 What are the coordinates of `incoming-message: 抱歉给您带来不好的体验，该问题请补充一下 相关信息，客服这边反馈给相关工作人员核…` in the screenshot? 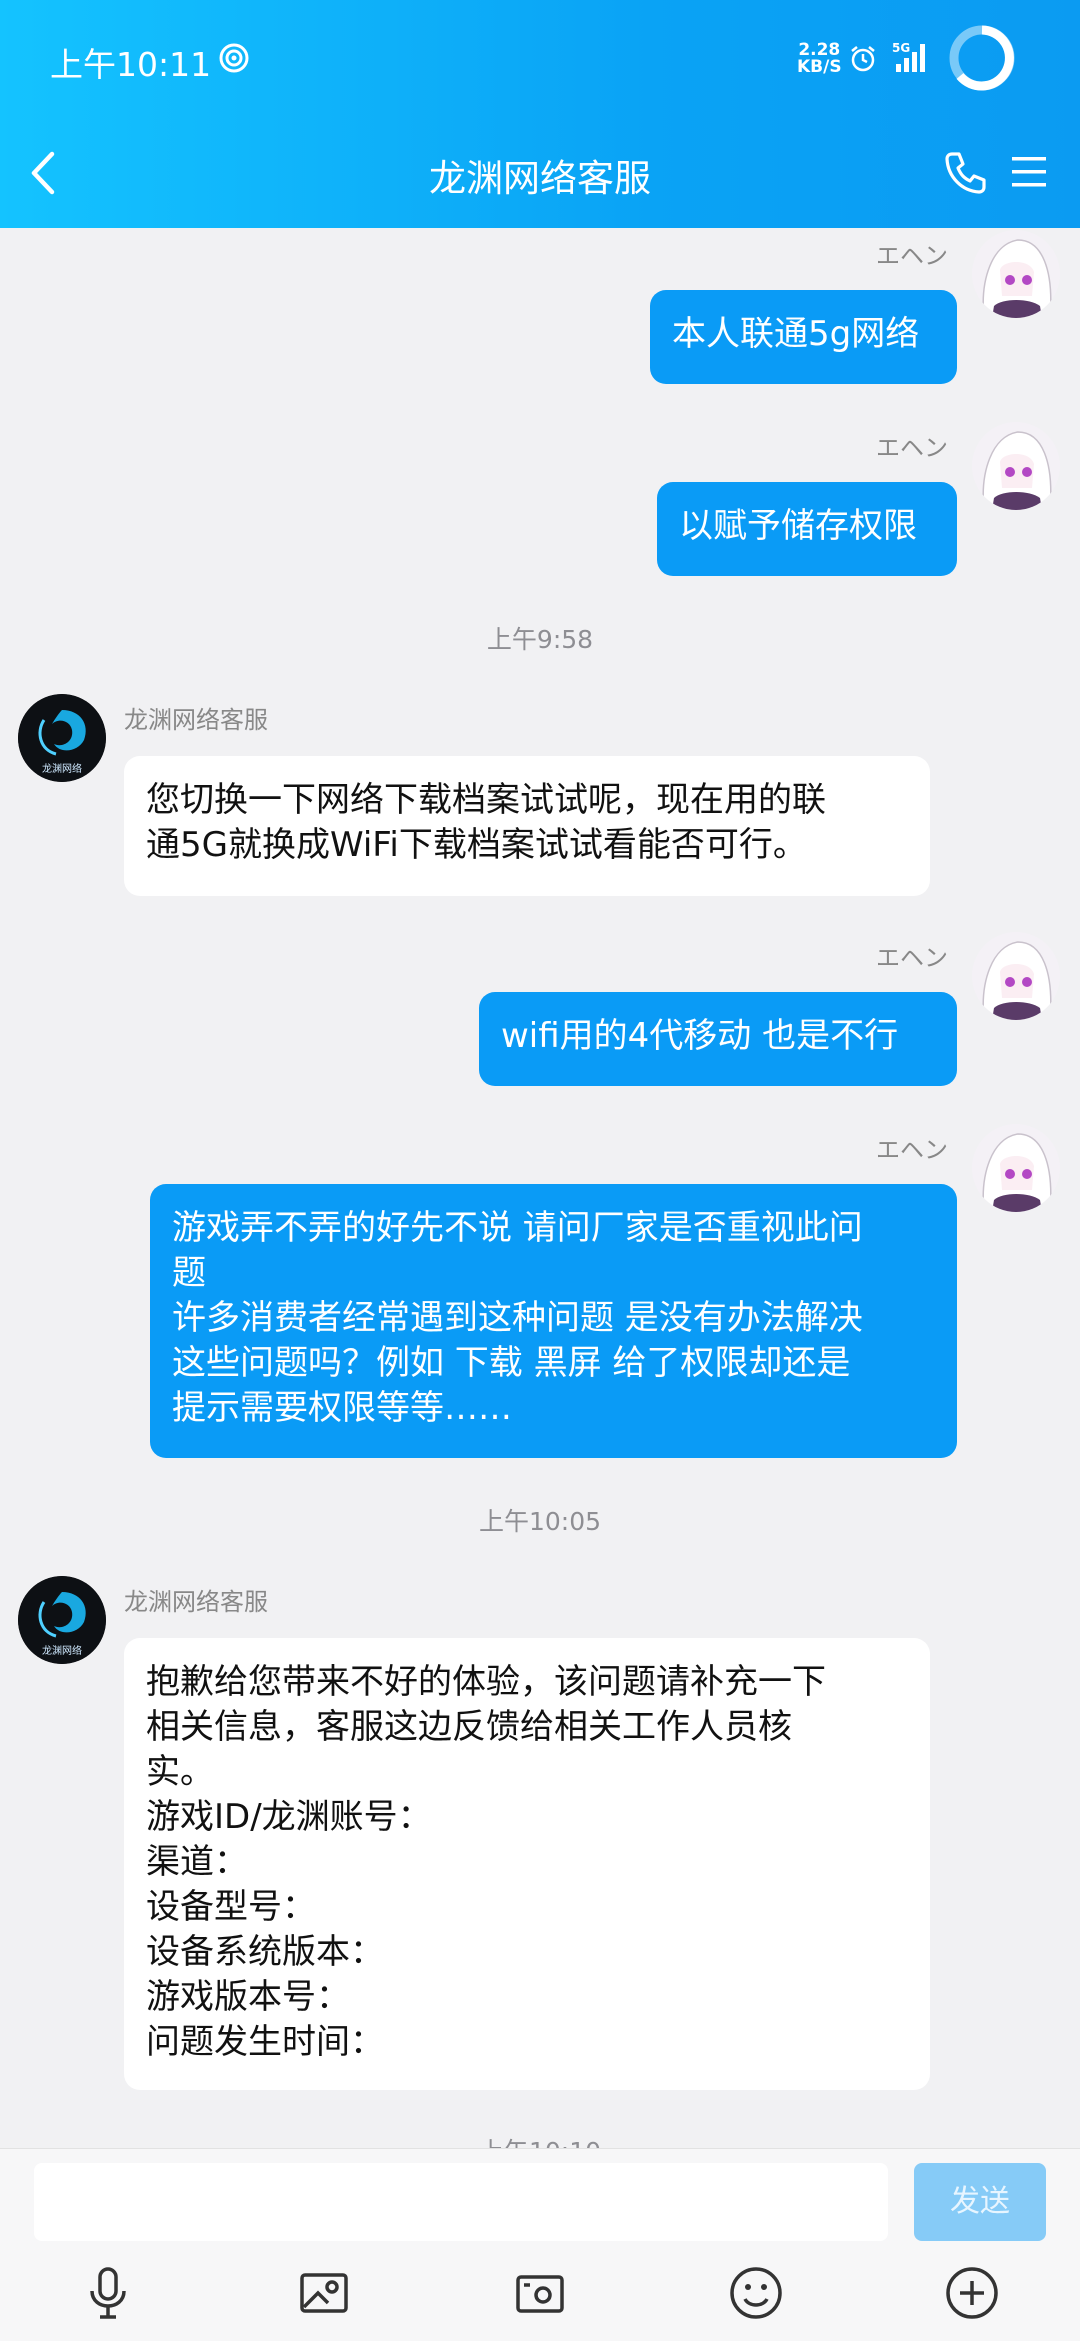 It's located at (527, 1864).